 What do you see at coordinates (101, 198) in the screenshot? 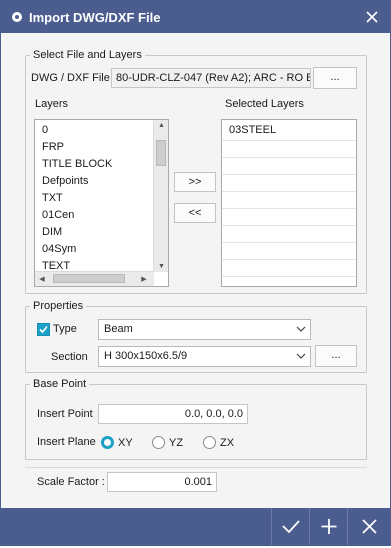
I see `list-item: TXT` at bounding box center [101, 198].